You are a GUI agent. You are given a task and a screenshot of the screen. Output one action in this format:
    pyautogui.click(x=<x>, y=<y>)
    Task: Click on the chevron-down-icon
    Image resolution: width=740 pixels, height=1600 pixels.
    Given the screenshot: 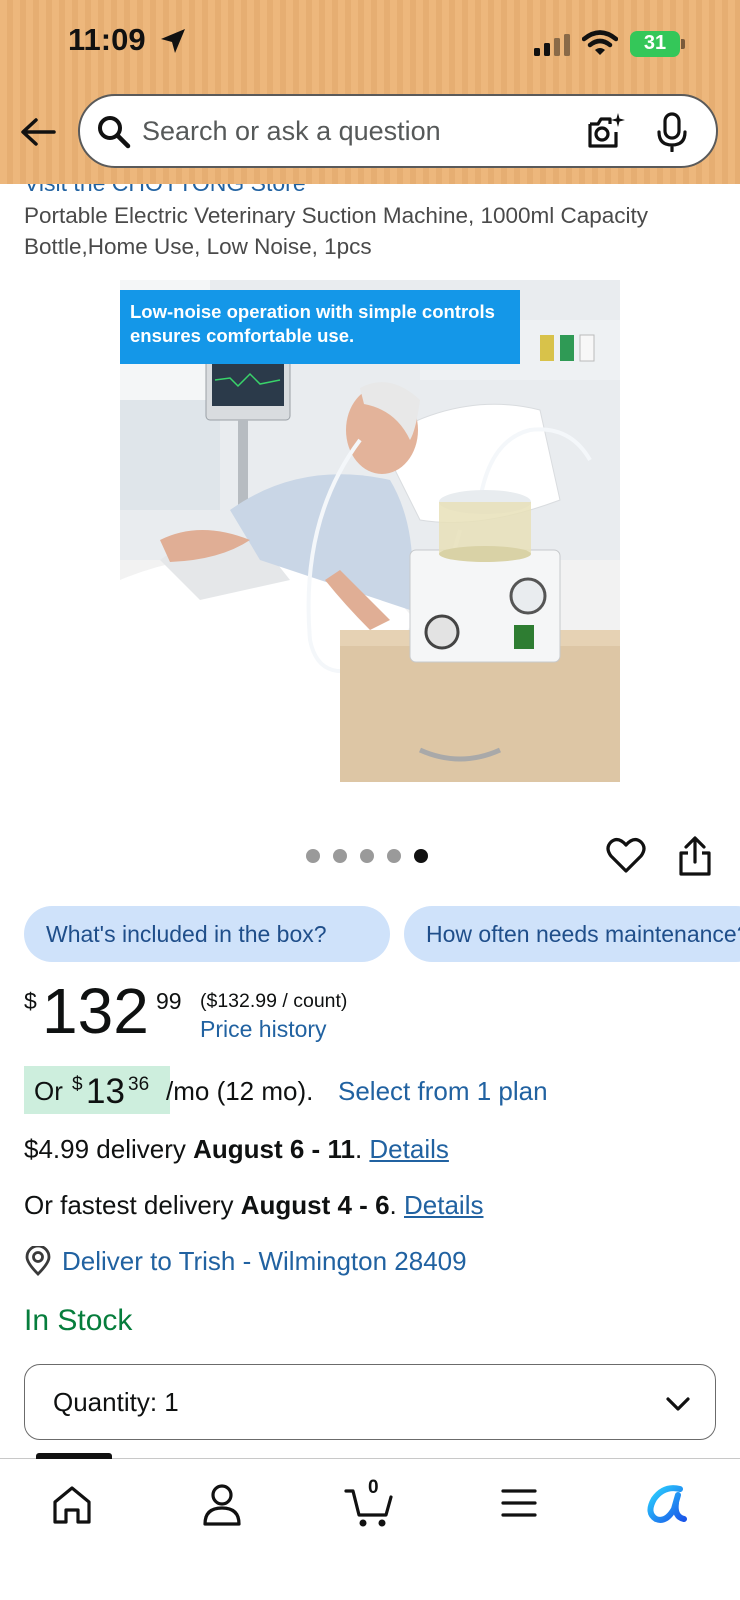 What is the action you would take?
    pyautogui.click(x=678, y=1404)
    